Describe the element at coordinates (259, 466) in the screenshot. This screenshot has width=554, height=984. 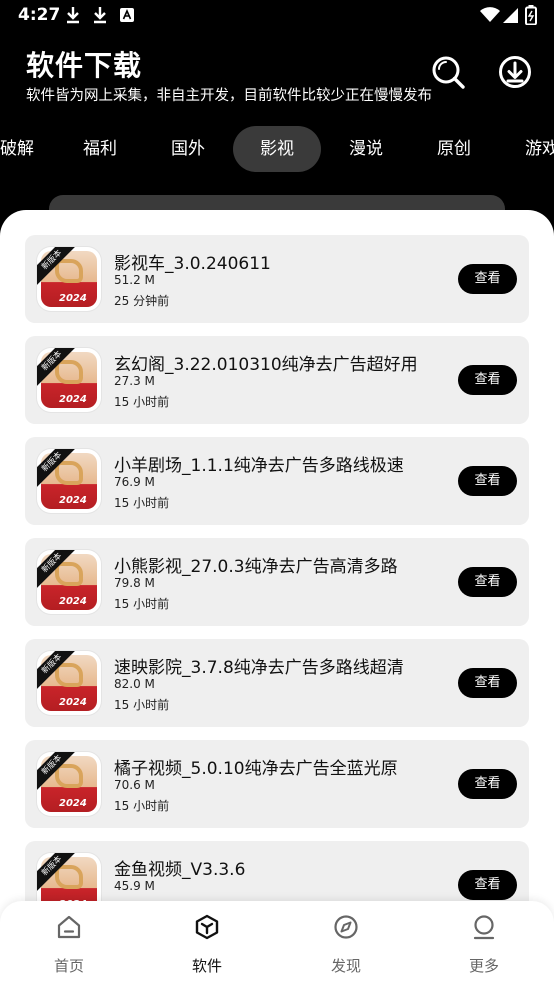
I see `app-title: 小羊剧场_1.1.1纯净去广告多路线极速` at that location.